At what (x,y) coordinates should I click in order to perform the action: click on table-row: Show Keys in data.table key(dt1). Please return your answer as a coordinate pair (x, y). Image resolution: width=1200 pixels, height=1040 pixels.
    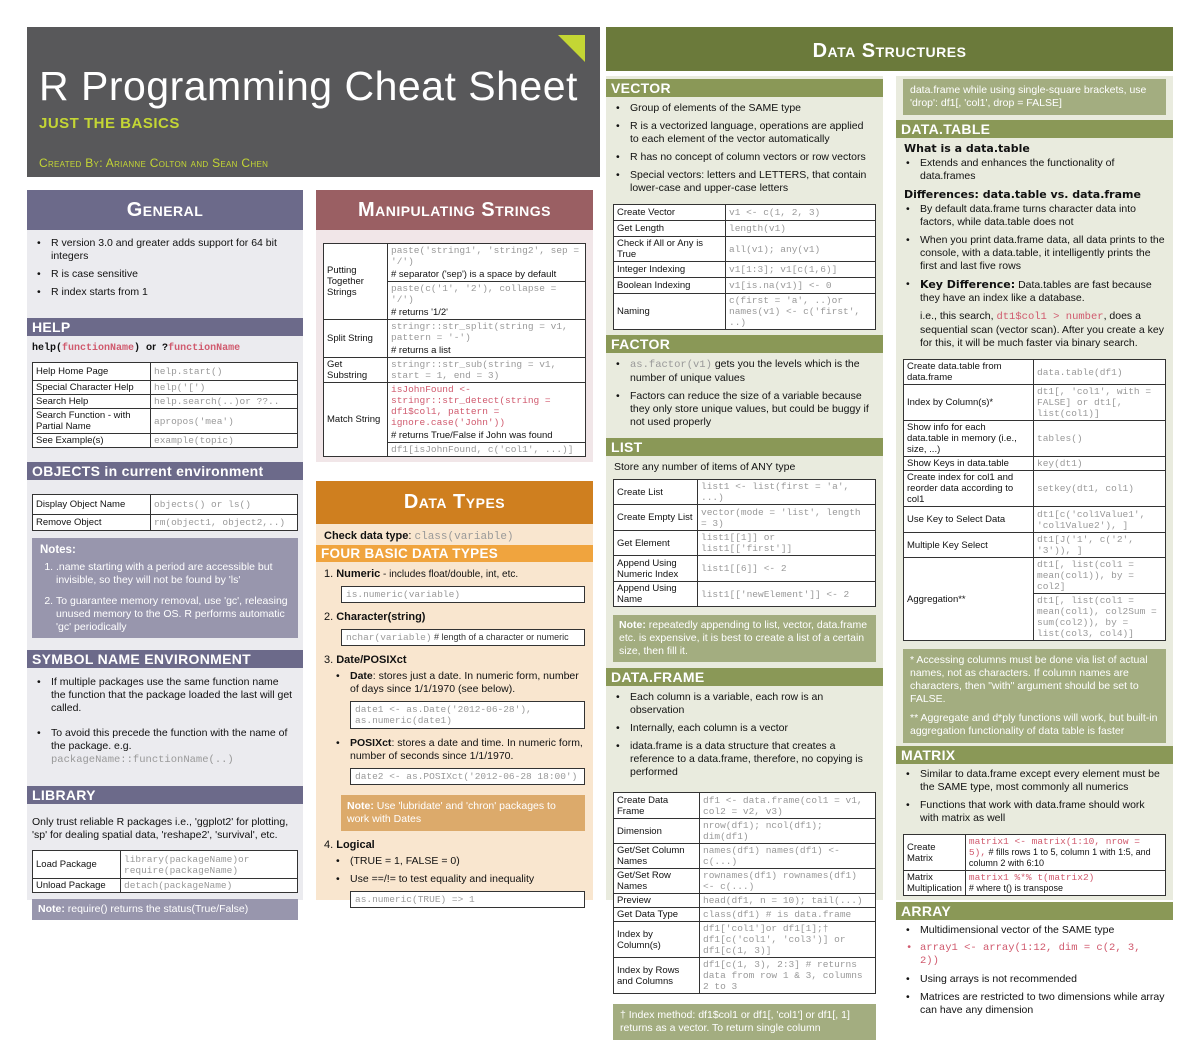
    Looking at the image, I should click on (1034, 463).